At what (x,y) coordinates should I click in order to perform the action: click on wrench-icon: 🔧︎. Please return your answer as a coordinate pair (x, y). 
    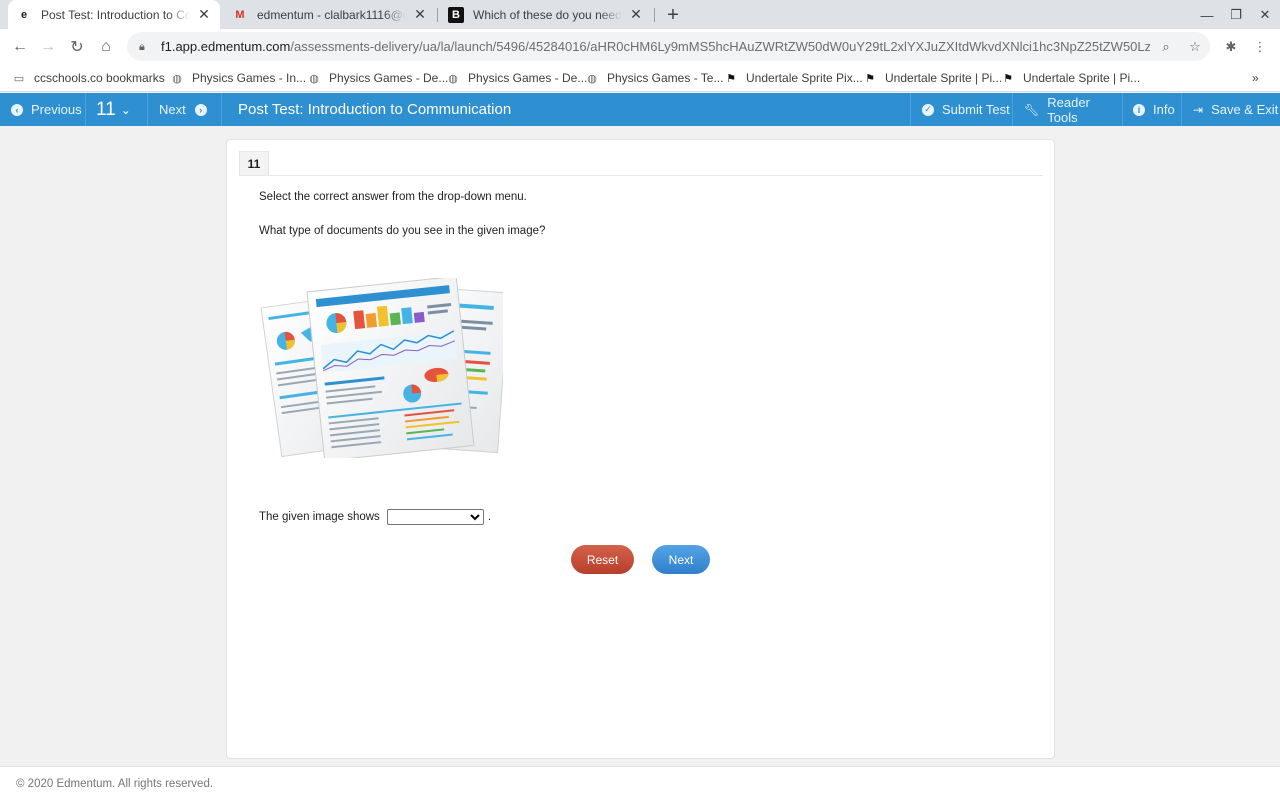
    Looking at the image, I should click on (1032, 109).